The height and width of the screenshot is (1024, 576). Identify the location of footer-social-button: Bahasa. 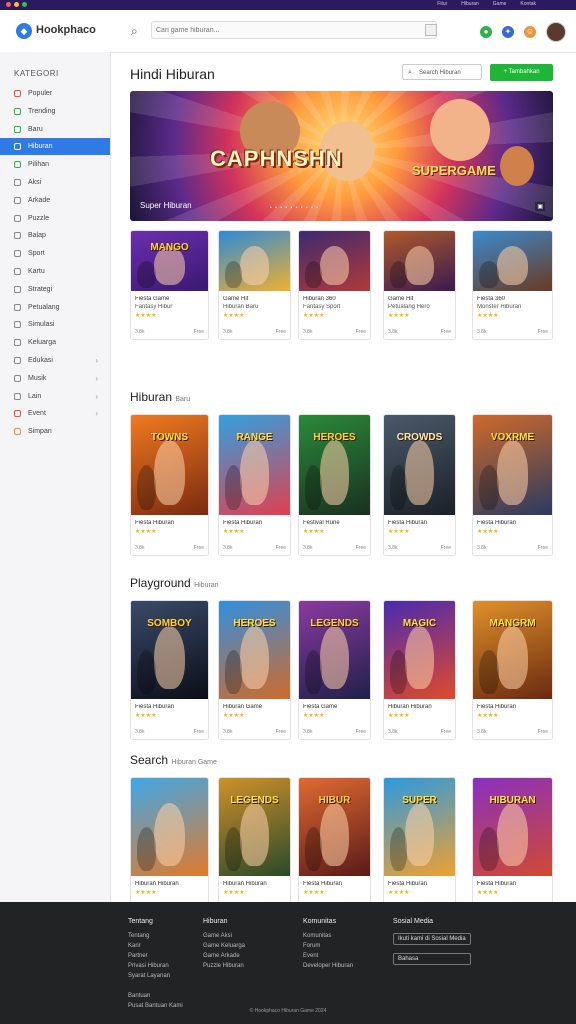
(432, 959).